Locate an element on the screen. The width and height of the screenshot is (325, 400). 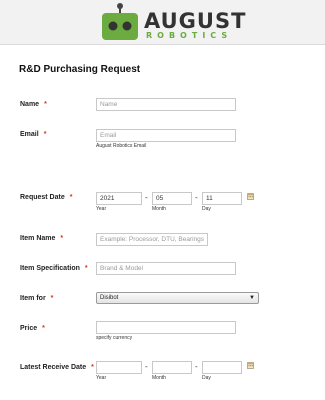
brand-wordmark: AUGUST is located at coordinates (195, 21).